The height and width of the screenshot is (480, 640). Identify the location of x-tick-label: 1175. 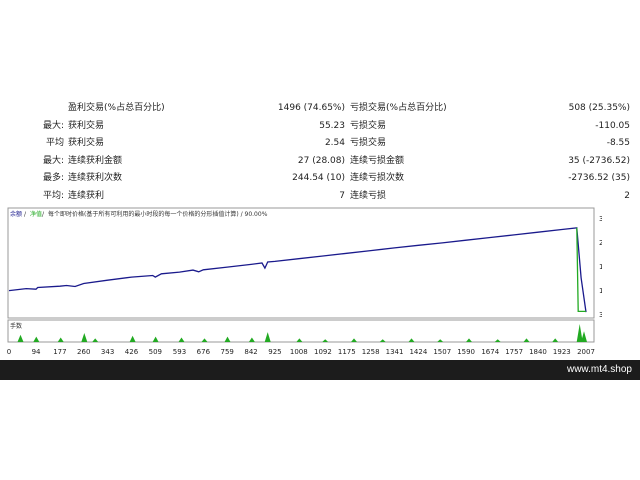
(347, 352).